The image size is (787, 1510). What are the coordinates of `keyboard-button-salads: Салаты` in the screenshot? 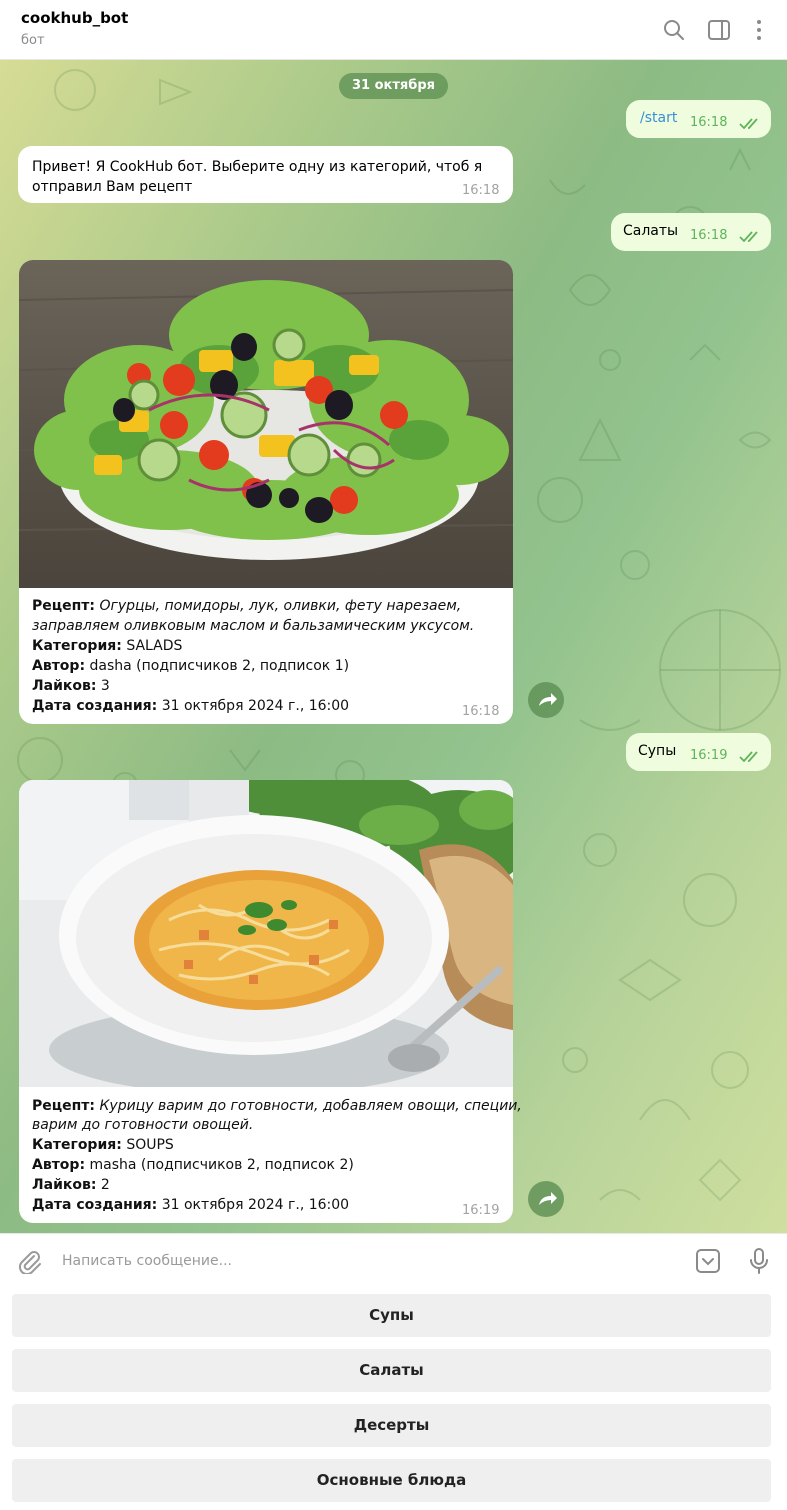 It's located at (391, 1370).